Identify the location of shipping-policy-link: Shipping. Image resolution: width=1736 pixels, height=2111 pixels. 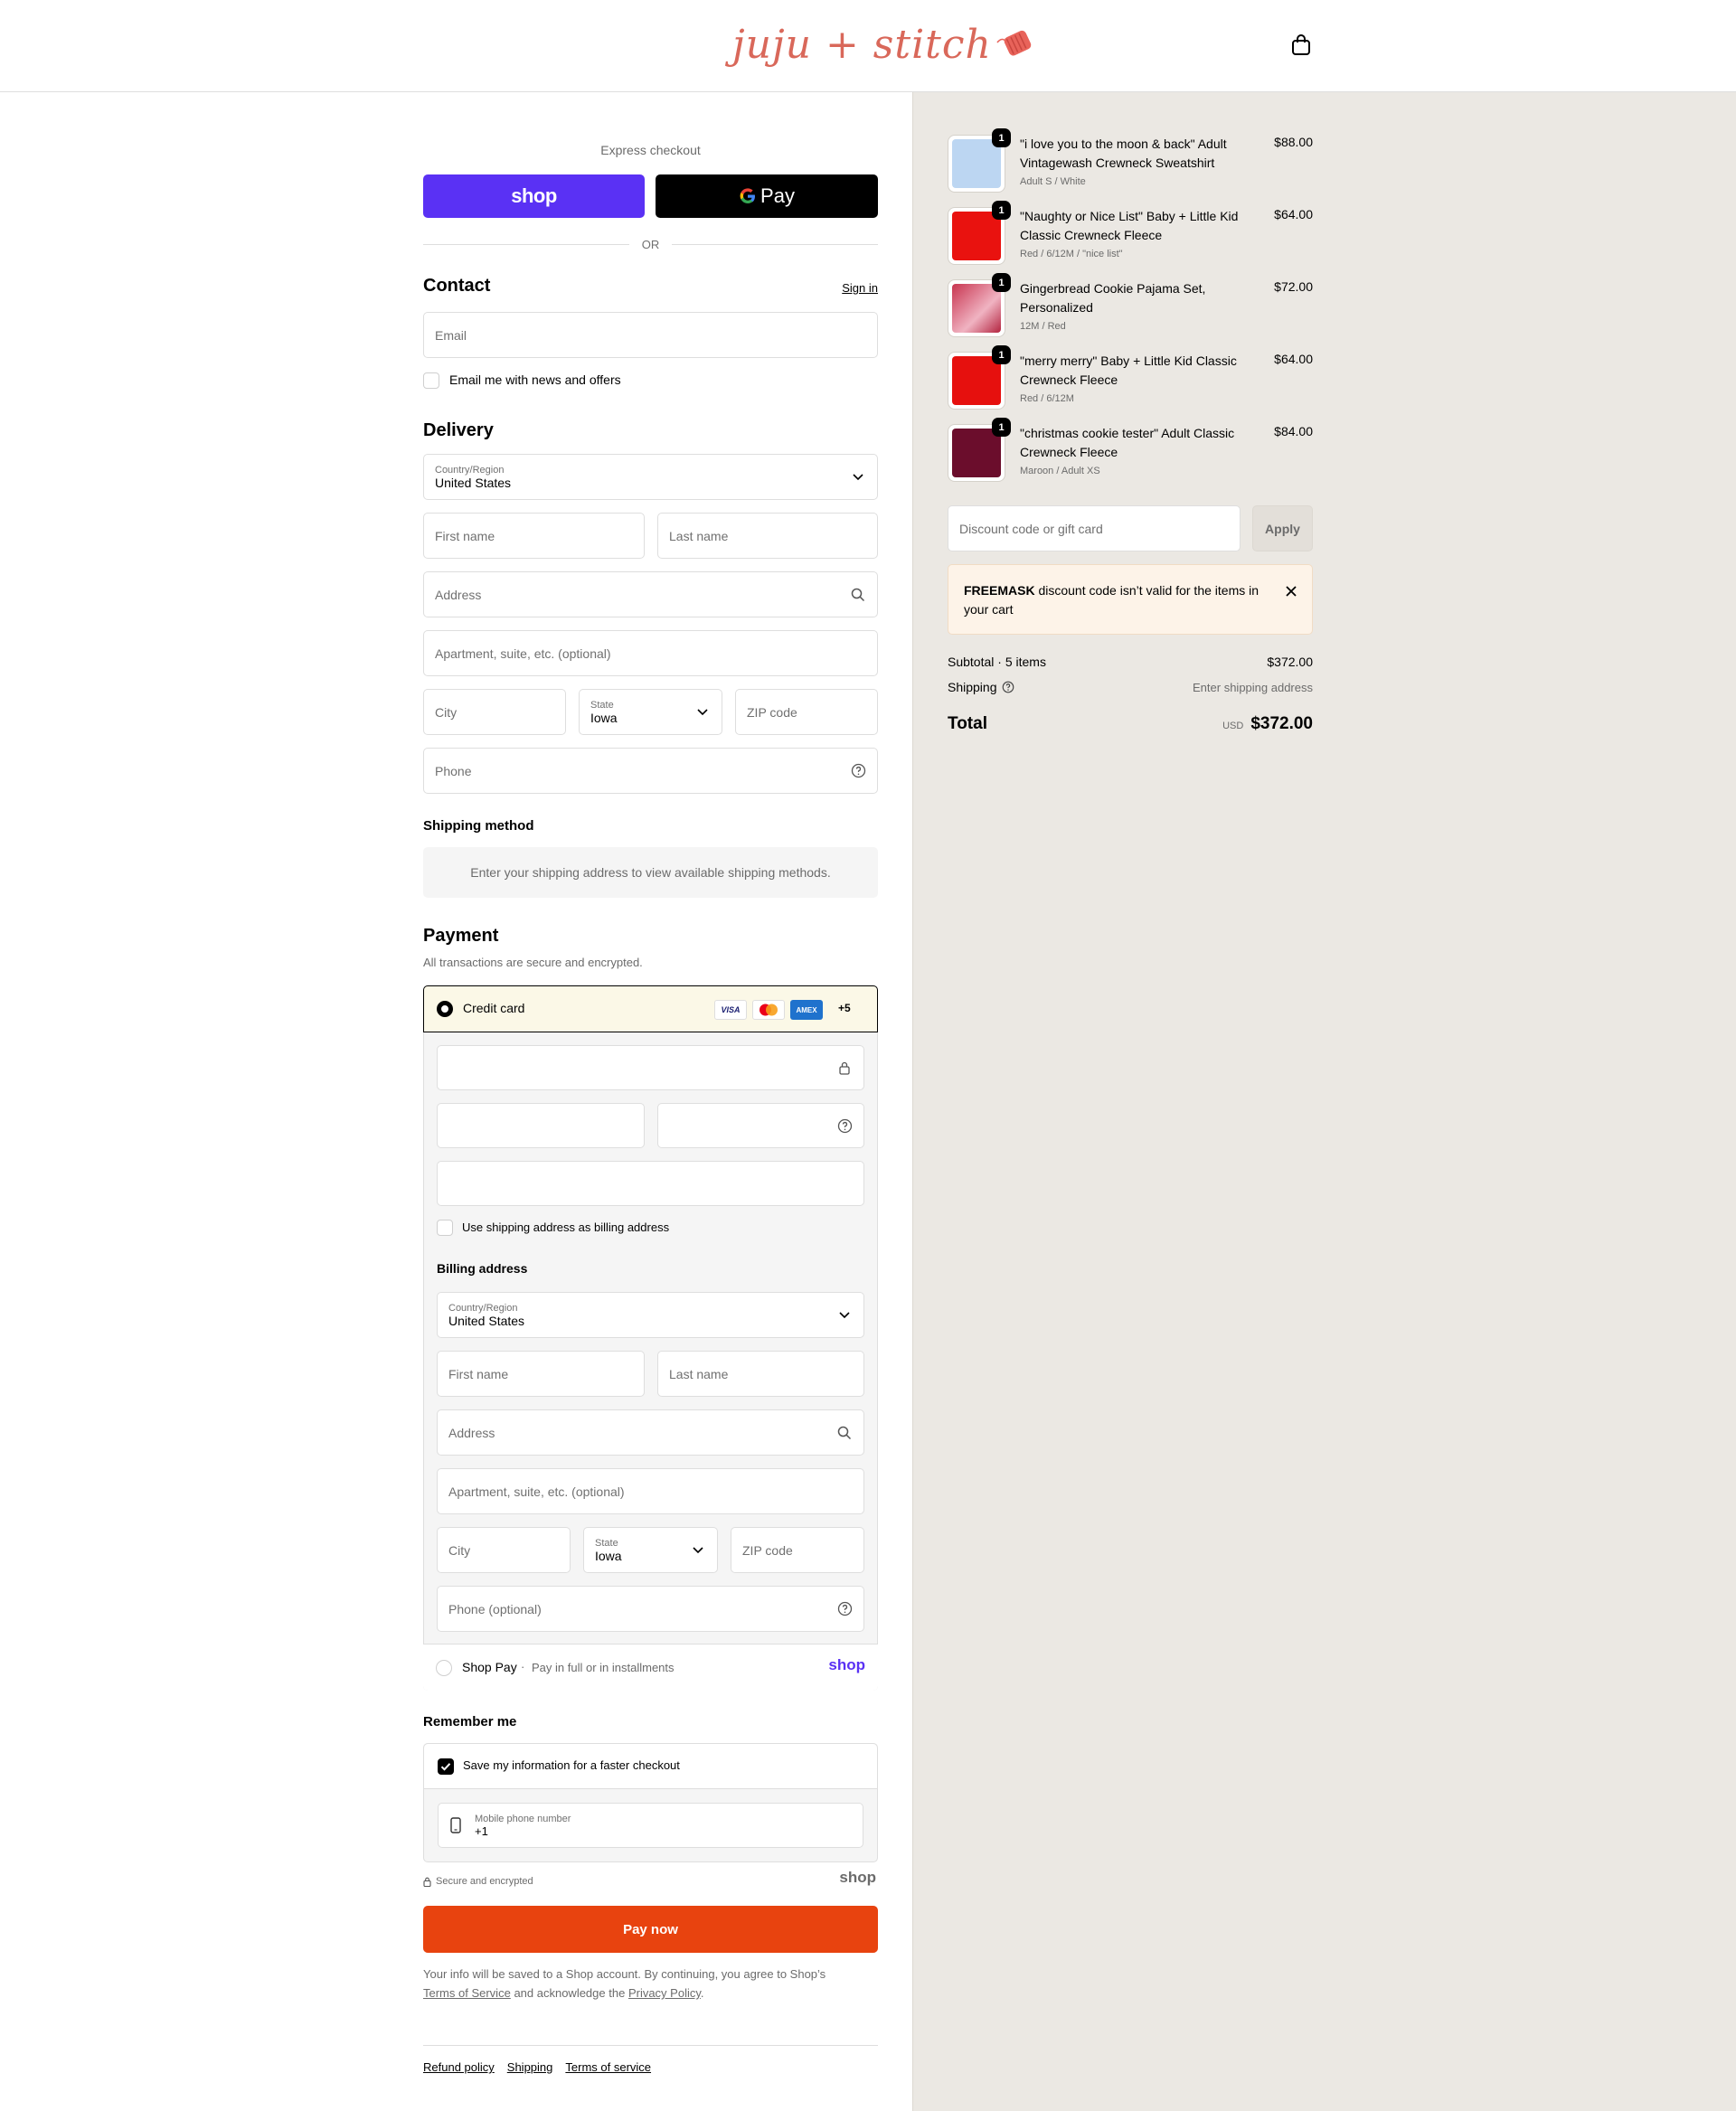
(530, 2067).